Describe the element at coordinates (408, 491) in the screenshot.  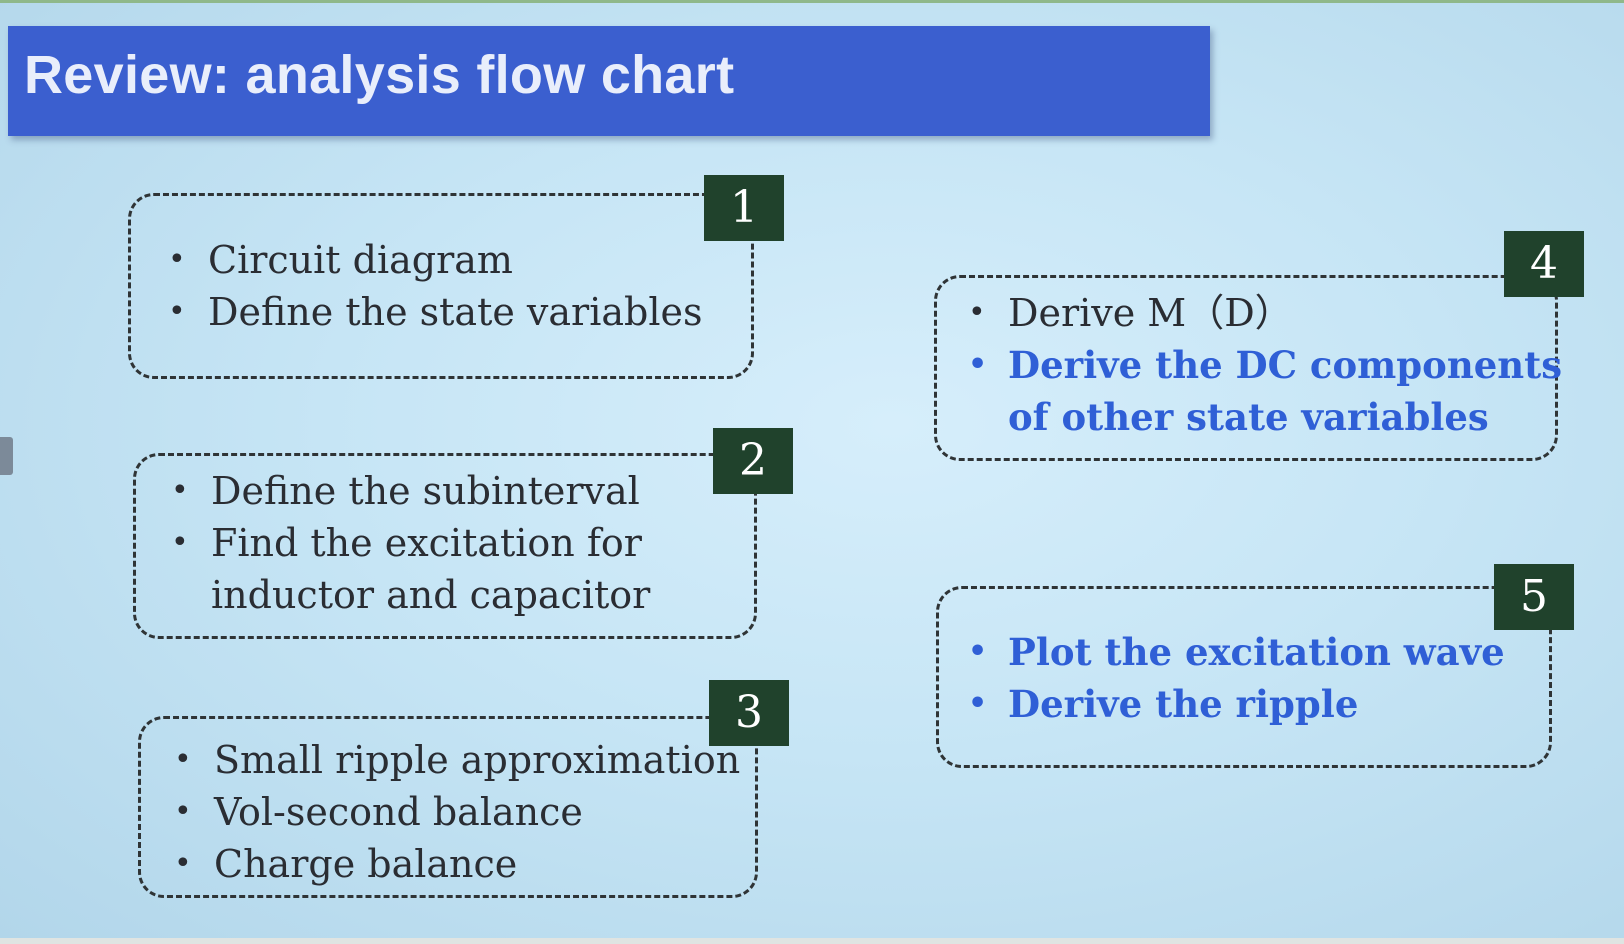
I see `step-2-item: • Define the subinterval` at that location.